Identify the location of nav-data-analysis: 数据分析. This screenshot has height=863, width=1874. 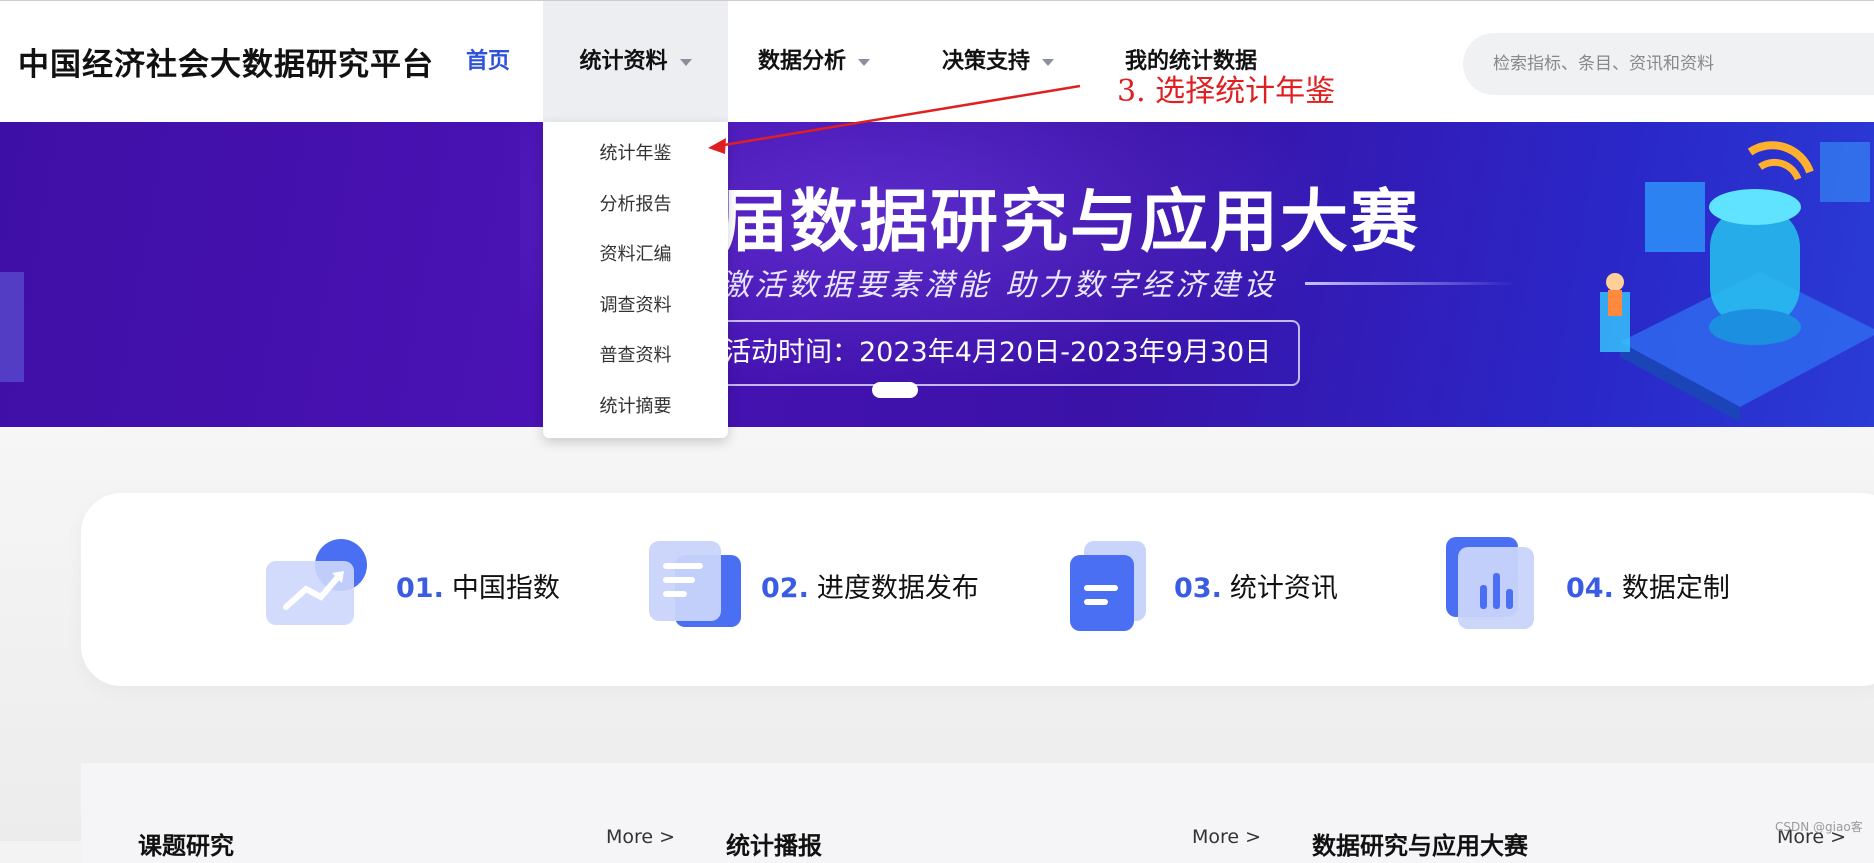
(814, 61).